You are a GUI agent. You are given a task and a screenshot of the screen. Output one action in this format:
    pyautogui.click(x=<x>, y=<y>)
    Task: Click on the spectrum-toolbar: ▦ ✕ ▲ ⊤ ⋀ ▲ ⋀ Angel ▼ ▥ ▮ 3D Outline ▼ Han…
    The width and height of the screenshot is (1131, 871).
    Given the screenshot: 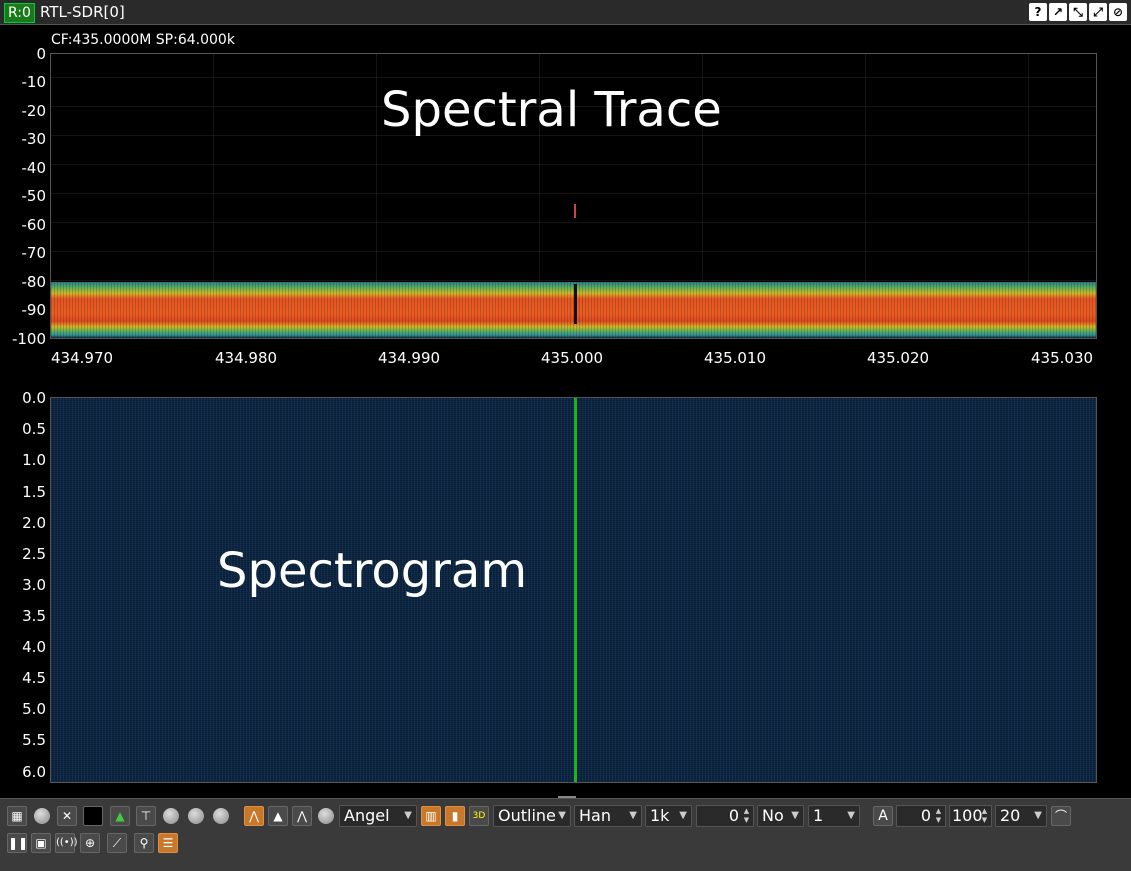 What is the action you would take?
    pyautogui.click(x=565, y=834)
    